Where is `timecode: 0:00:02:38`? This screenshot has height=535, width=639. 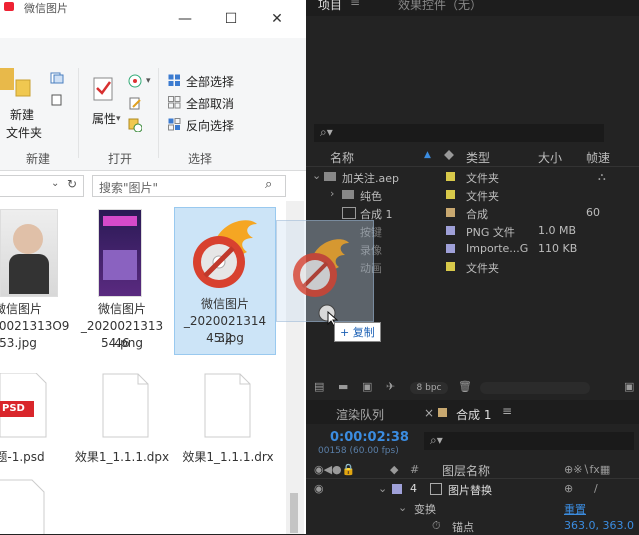
timecode: 0:00:02:38 is located at coordinates (369, 437).